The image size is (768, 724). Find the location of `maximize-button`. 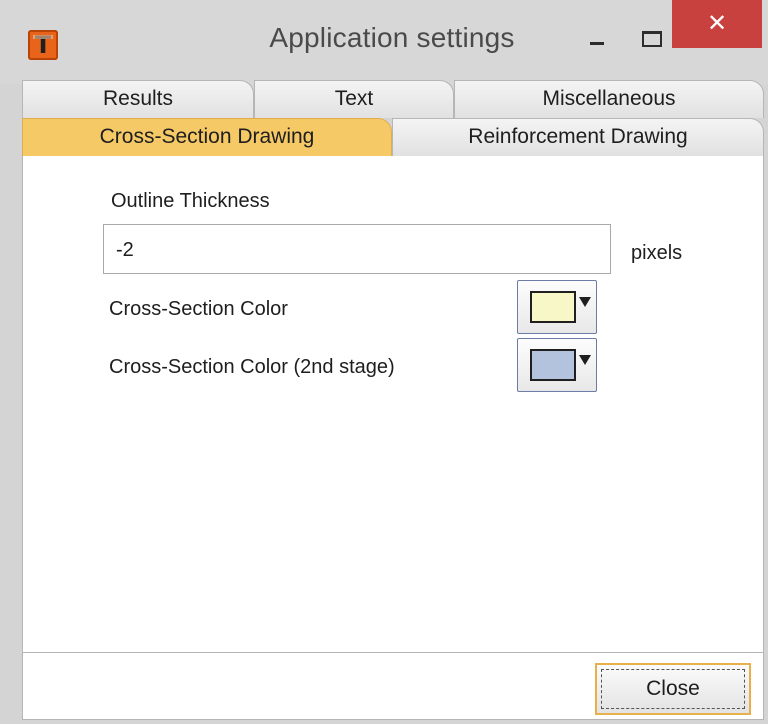

maximize-button is located at coordinates (652, 41).